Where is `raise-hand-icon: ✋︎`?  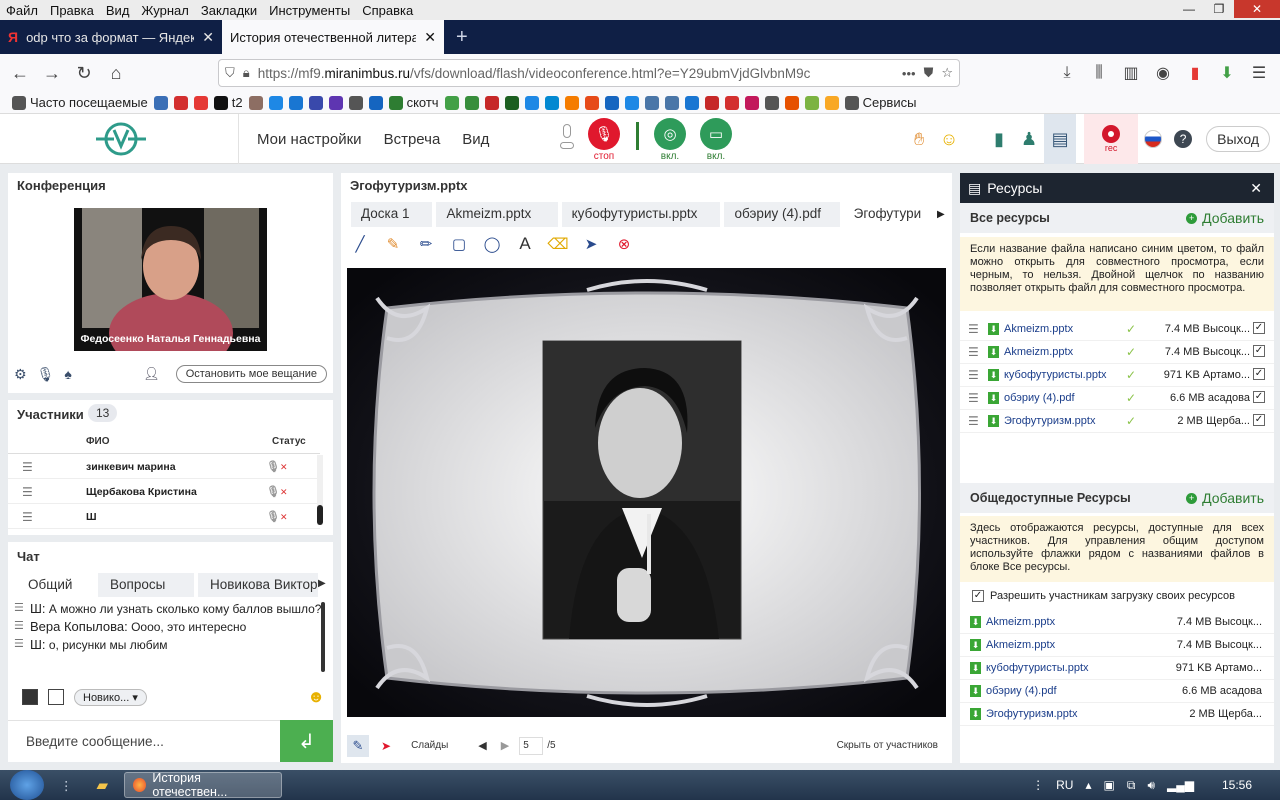 raise-hand-icon: ✋︎ is located at coordinates (919, 139).